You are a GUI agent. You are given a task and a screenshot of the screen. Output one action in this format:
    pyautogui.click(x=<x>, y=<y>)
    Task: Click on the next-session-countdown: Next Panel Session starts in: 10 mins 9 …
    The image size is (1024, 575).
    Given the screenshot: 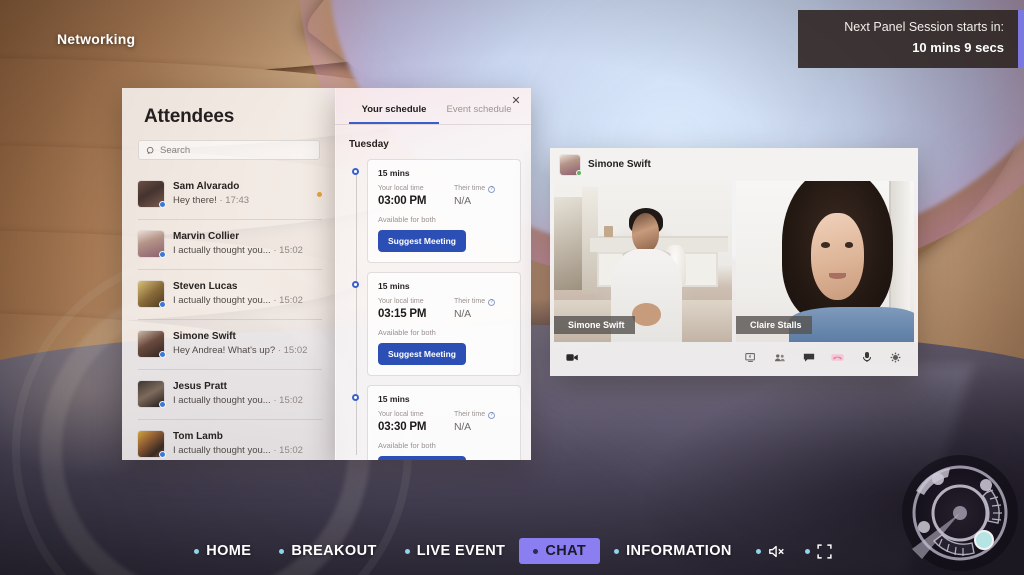 What is the action you would take?
    pyautogui.click(x=911, y=39)
    